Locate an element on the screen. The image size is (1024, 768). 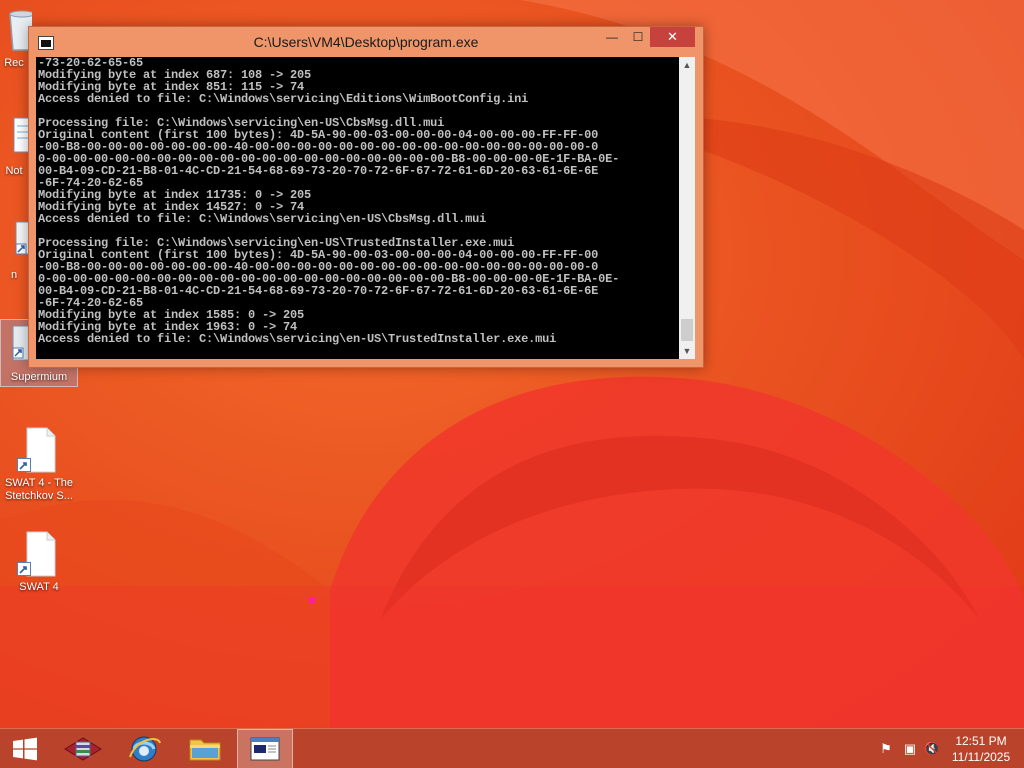
network-icon: ▣ is located at coordinates (910, 749).